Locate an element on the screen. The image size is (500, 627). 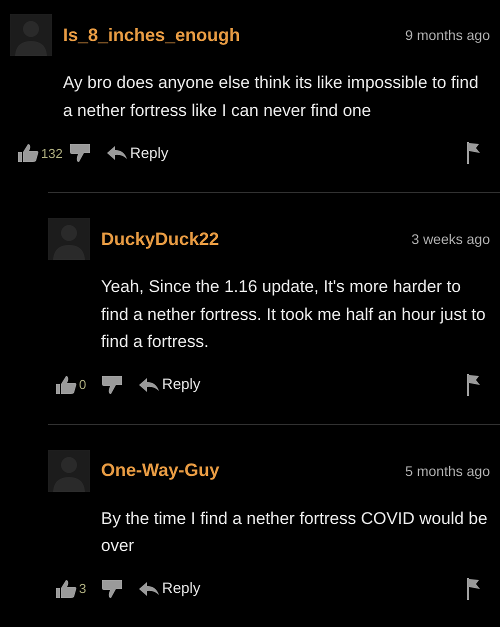
username: One-Way-Guy is located at coordinates (160, 470).